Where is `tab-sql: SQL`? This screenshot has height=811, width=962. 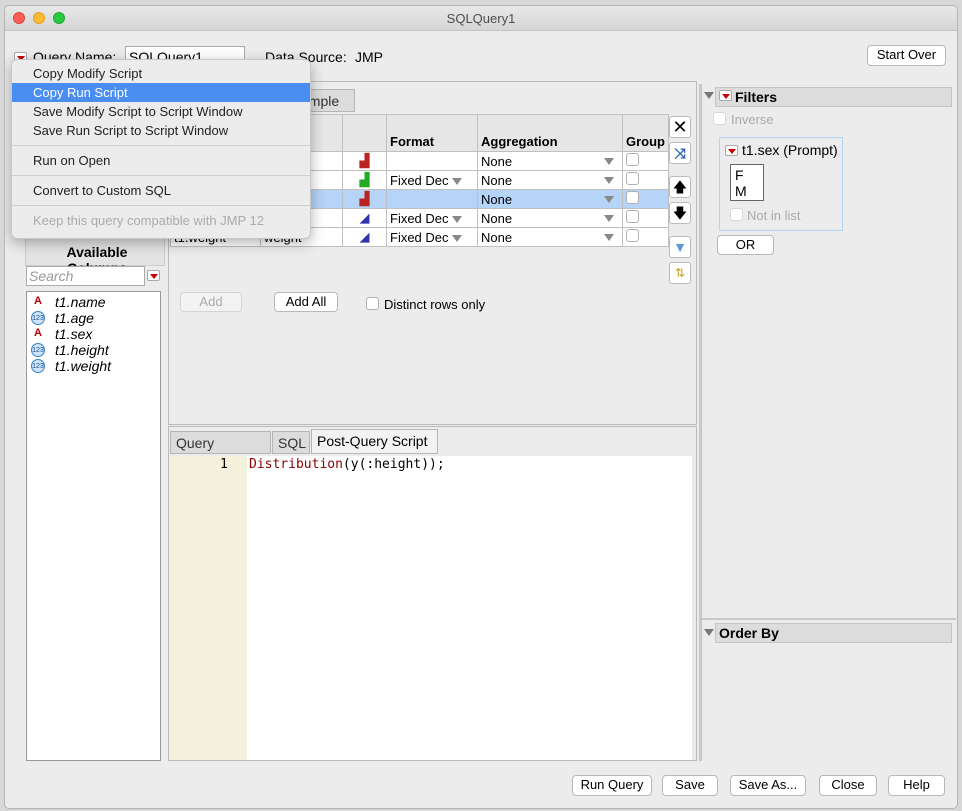
tab-sql: SQL is located at coordinates (291, 442).